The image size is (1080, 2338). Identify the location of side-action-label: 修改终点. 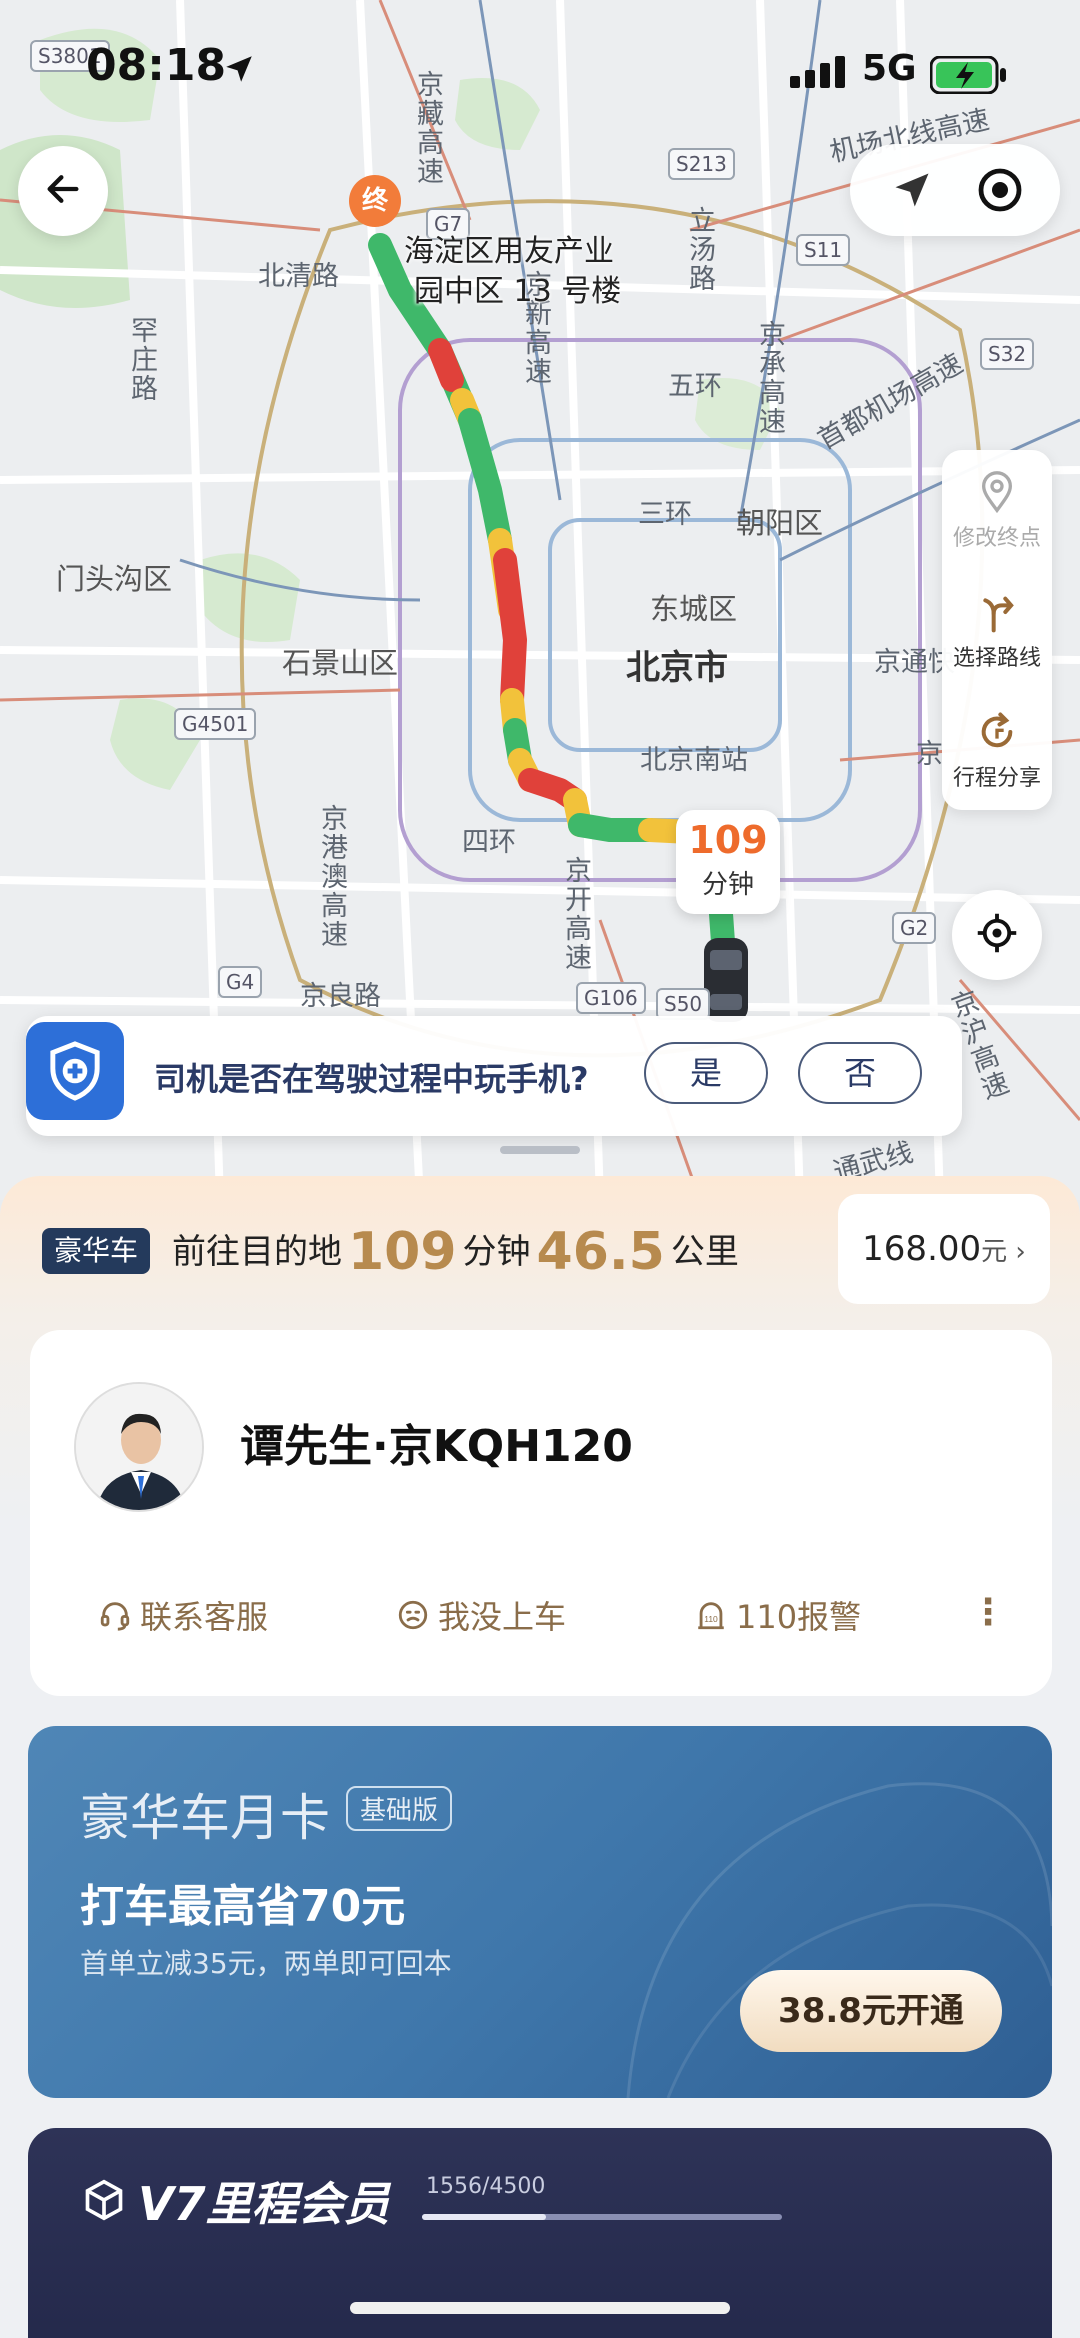
(996, 538).